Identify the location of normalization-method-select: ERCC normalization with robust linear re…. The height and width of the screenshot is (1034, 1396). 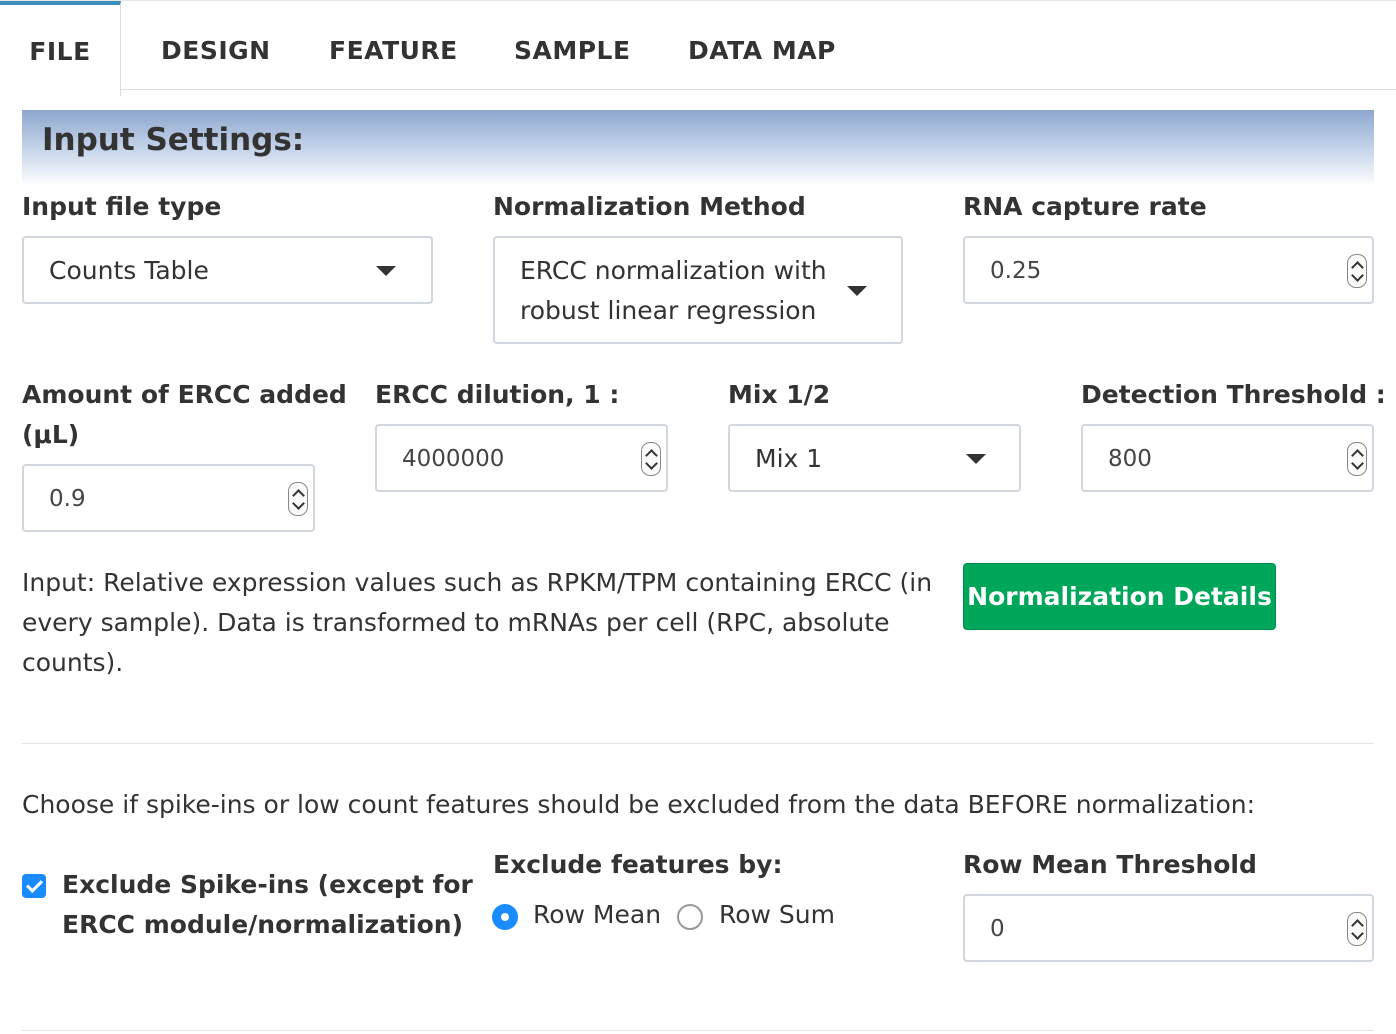
(698, 290).